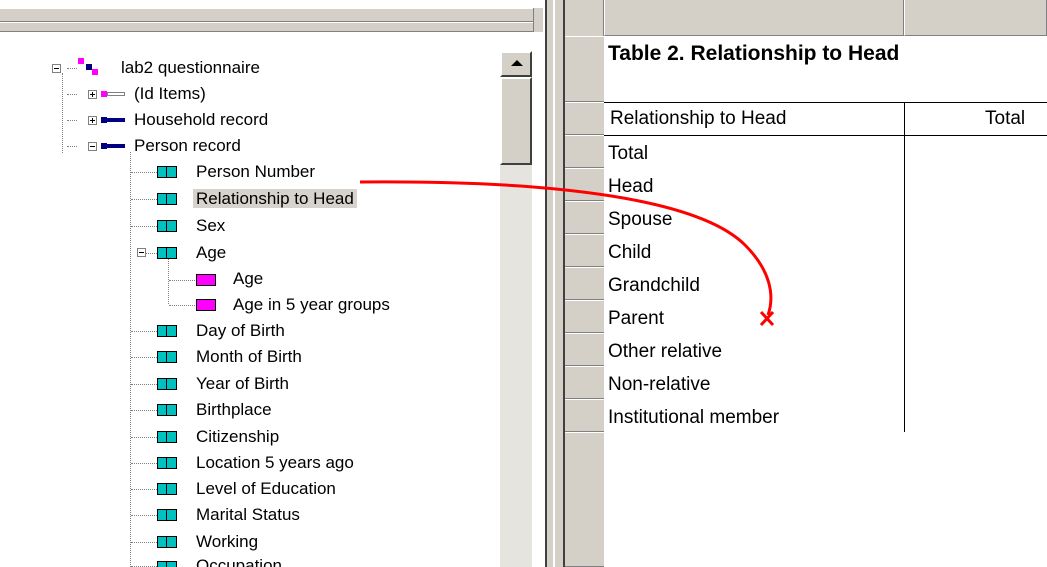  I want to click on table-row-label: Head, so click(630, 187).